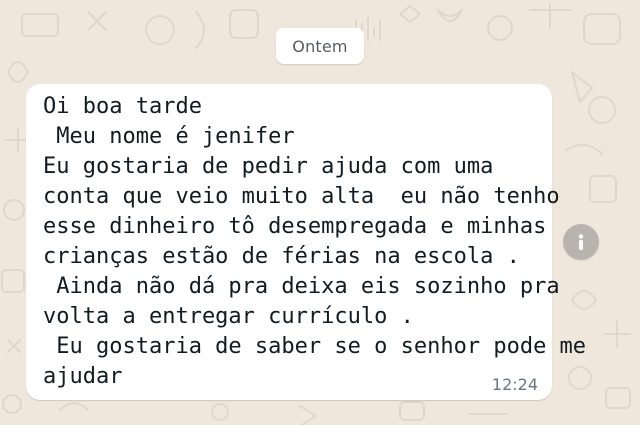  I want to click on date-separator-label: Ontem, so click(320, 46).